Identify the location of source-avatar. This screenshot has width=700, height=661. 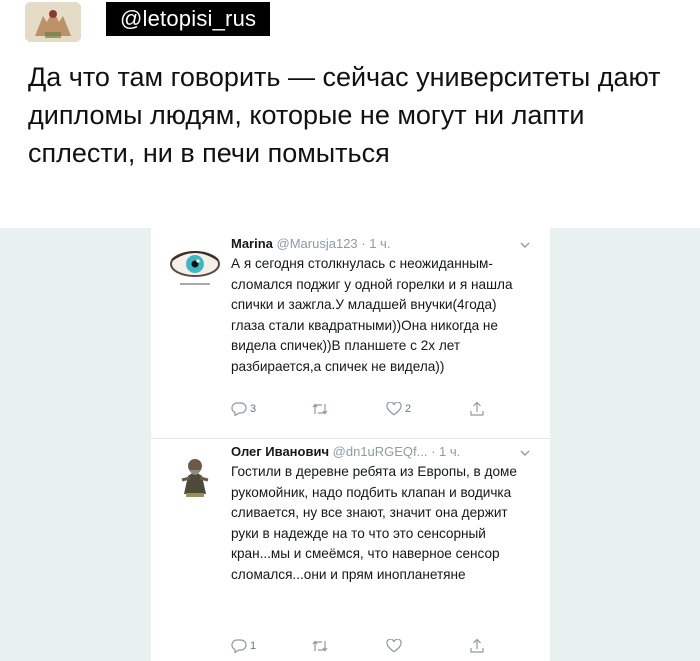
(53, 22).